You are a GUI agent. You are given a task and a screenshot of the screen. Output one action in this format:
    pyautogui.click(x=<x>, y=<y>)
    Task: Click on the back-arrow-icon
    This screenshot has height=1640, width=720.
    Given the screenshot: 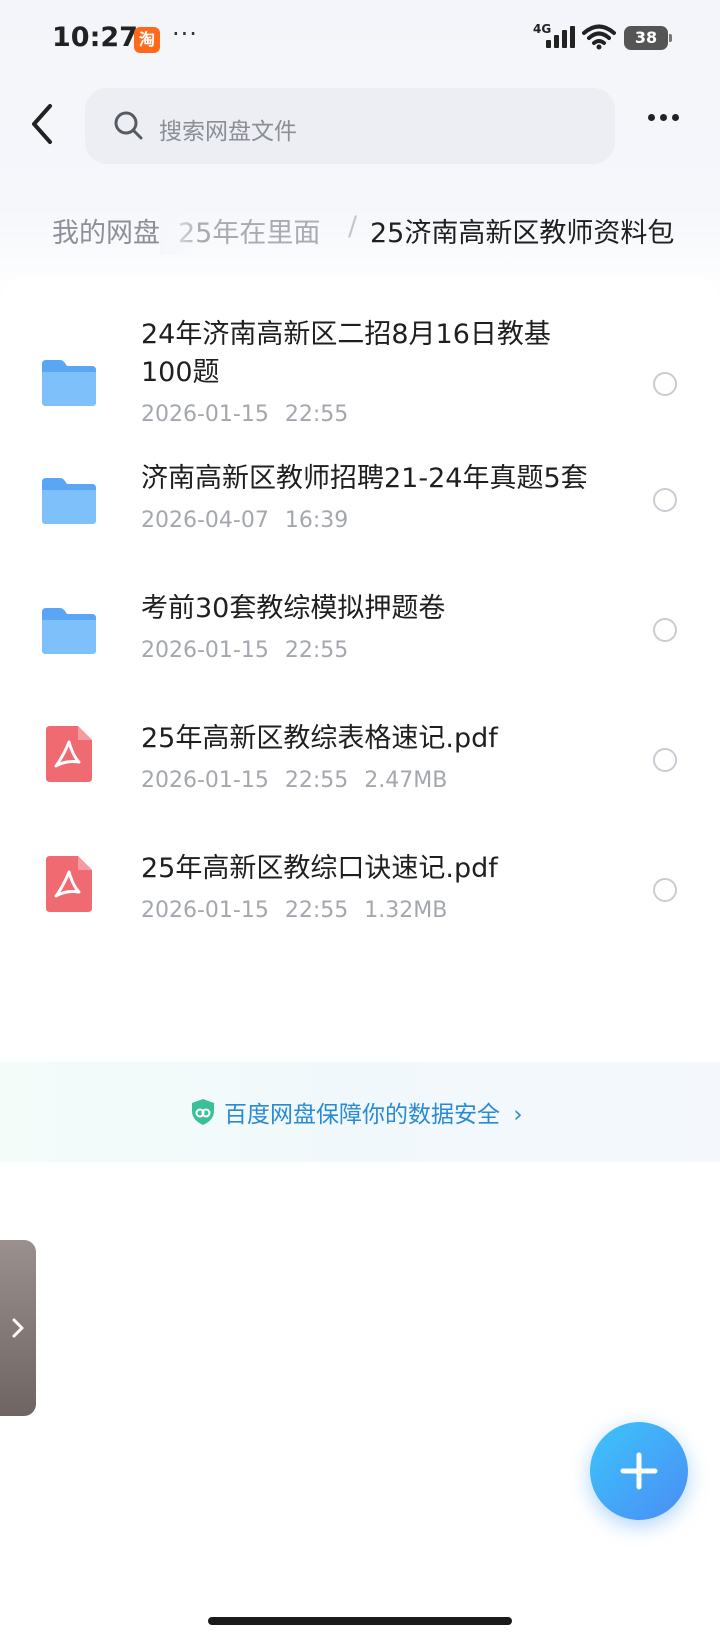 What is the action you would take?
    pyautogui.click(x=42, y=124)
    